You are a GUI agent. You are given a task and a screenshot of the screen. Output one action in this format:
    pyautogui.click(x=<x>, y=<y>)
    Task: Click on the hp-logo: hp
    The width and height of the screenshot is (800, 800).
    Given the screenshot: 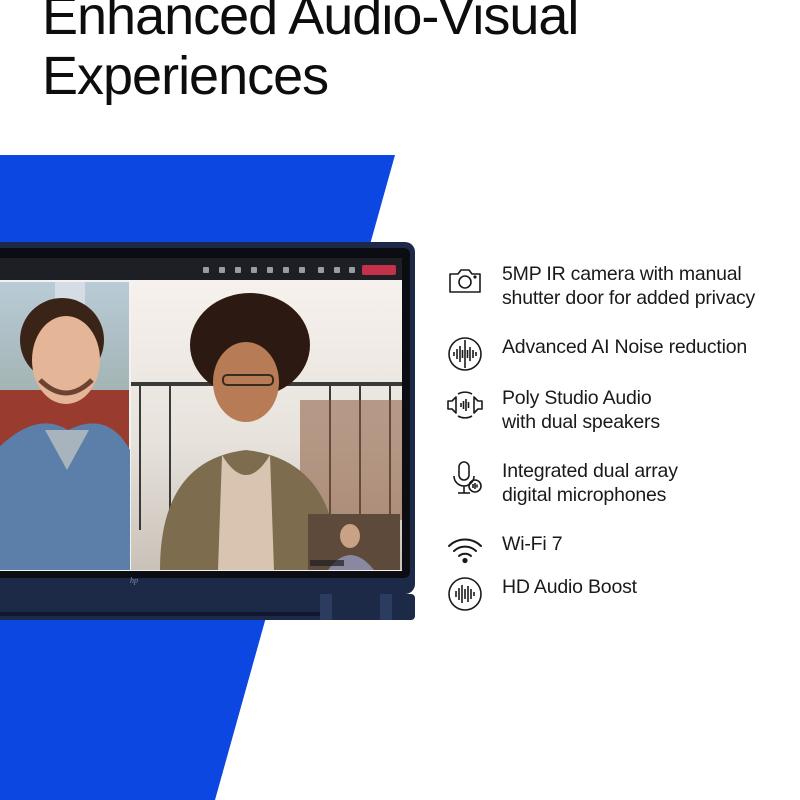 What is the action you would take?
    pyautogui.click(x=134, y=580)
    